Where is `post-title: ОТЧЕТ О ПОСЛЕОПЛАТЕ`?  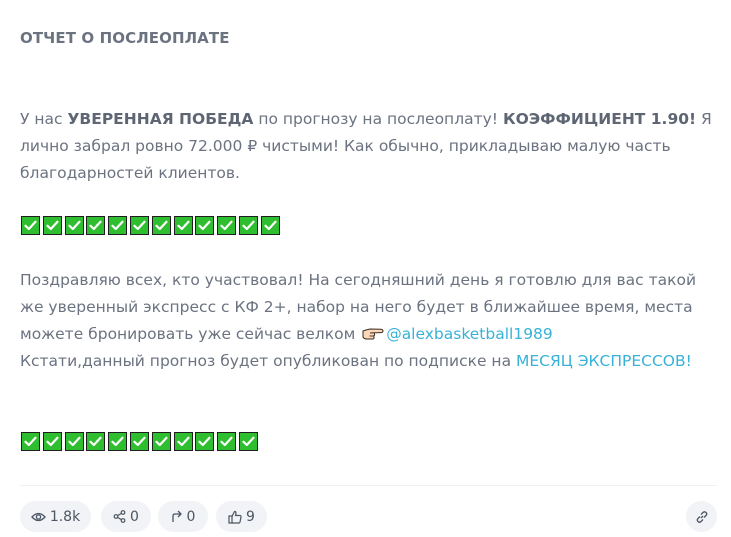 post-title: ОТЧЕТ О ПОСЛЕОПЛАТЕ is located at coordinates (125, 38).